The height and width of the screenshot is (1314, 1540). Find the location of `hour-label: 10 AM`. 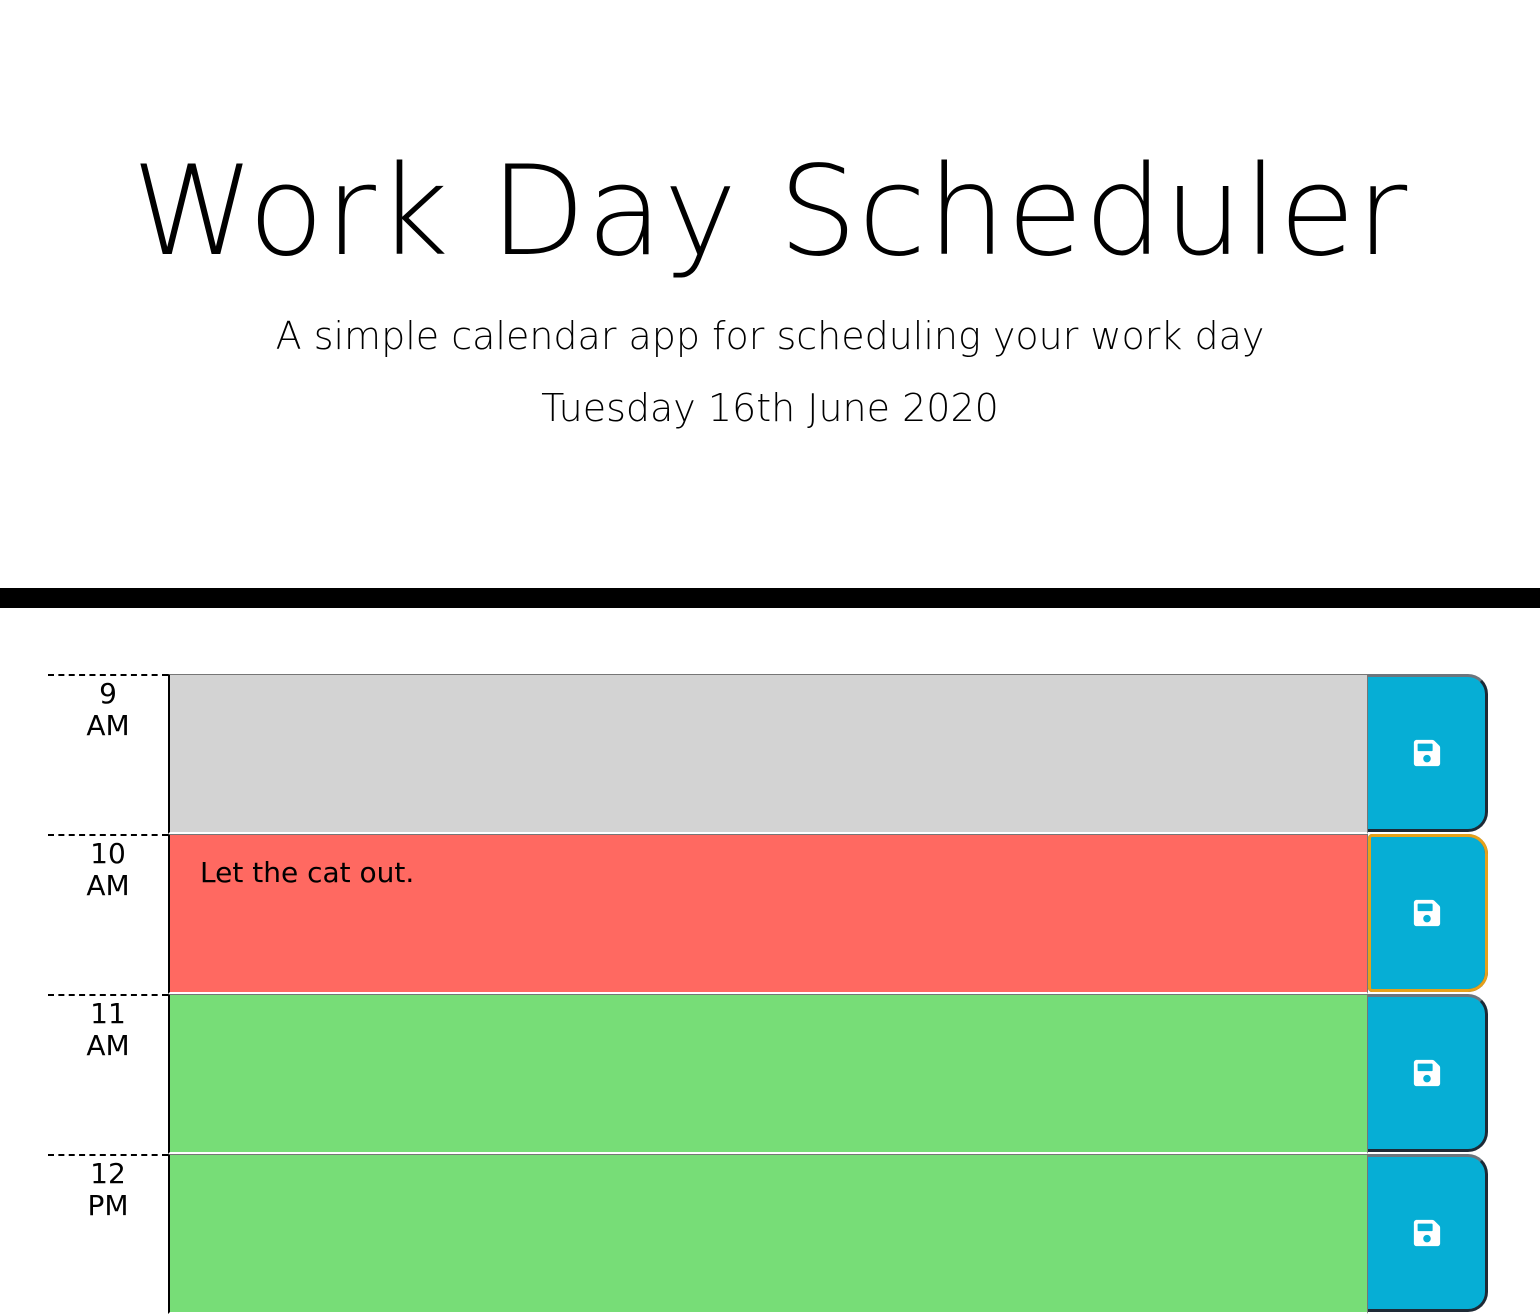

hour-label: 10 AM is located at coordinates (108, 914).